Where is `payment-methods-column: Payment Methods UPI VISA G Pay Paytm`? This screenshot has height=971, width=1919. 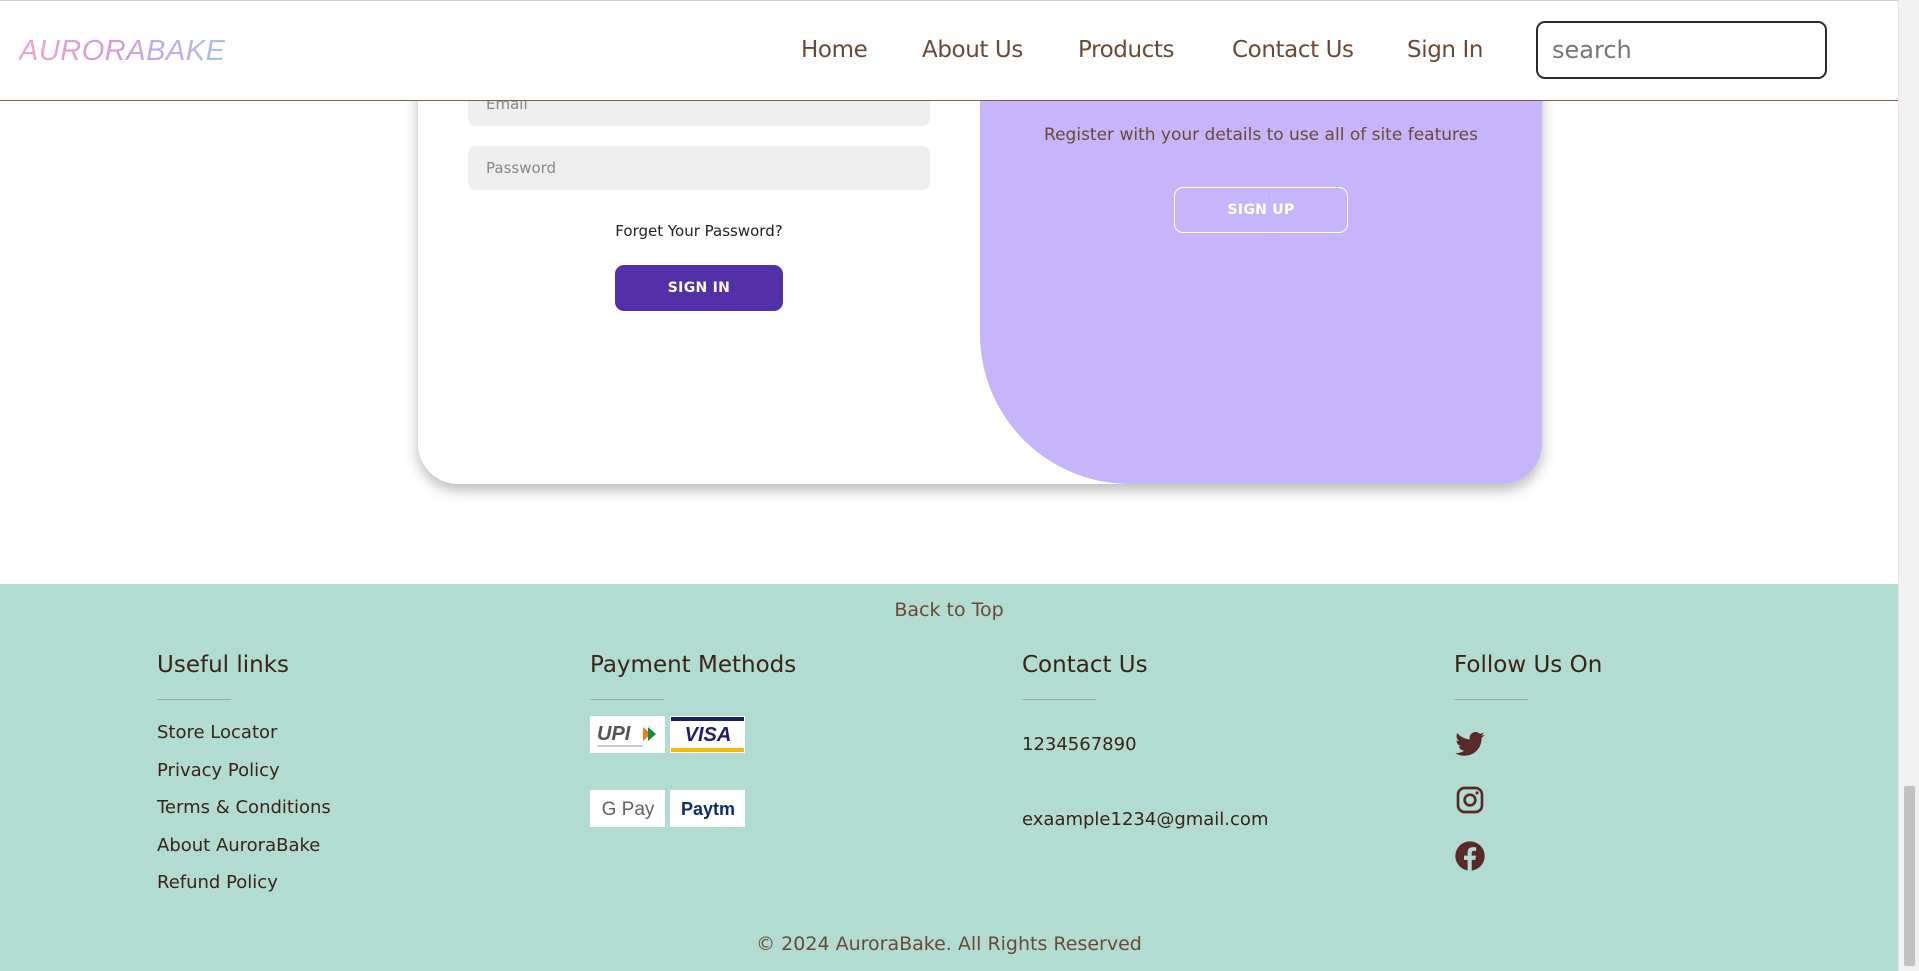
payment-methods-column: Payment Methods UPI VISA G Pay Paytm is located at coordinates (693, 752).